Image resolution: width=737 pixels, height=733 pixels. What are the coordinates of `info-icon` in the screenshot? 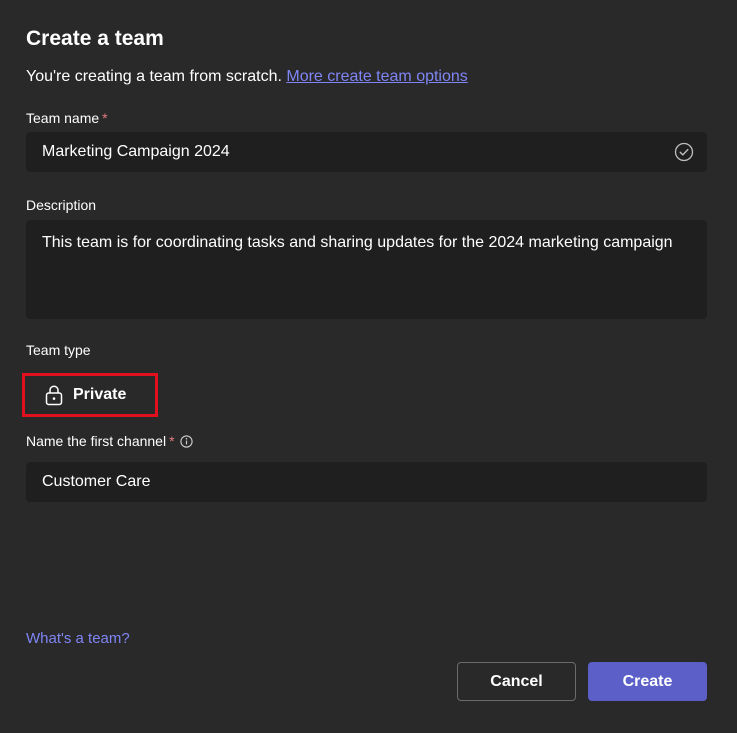 It's located at (186, 441).